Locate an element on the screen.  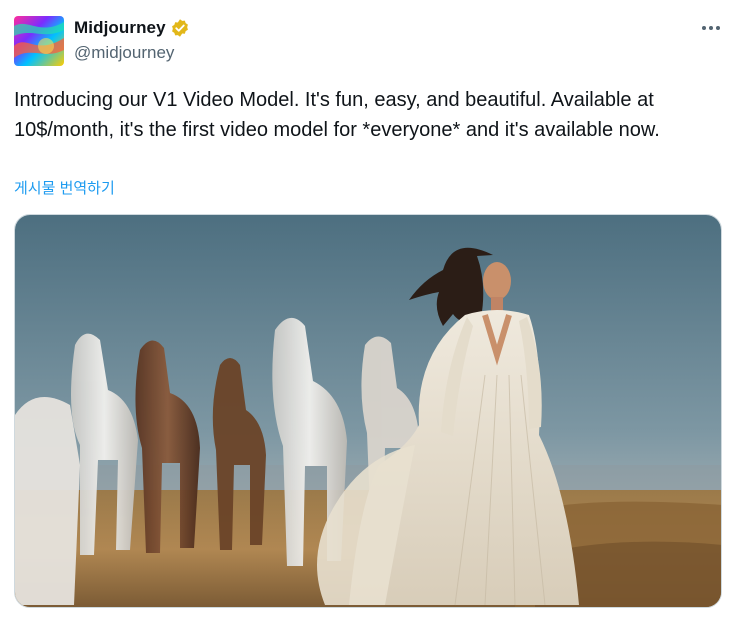
verified-badge-icon is located at coordinates (180, 28).